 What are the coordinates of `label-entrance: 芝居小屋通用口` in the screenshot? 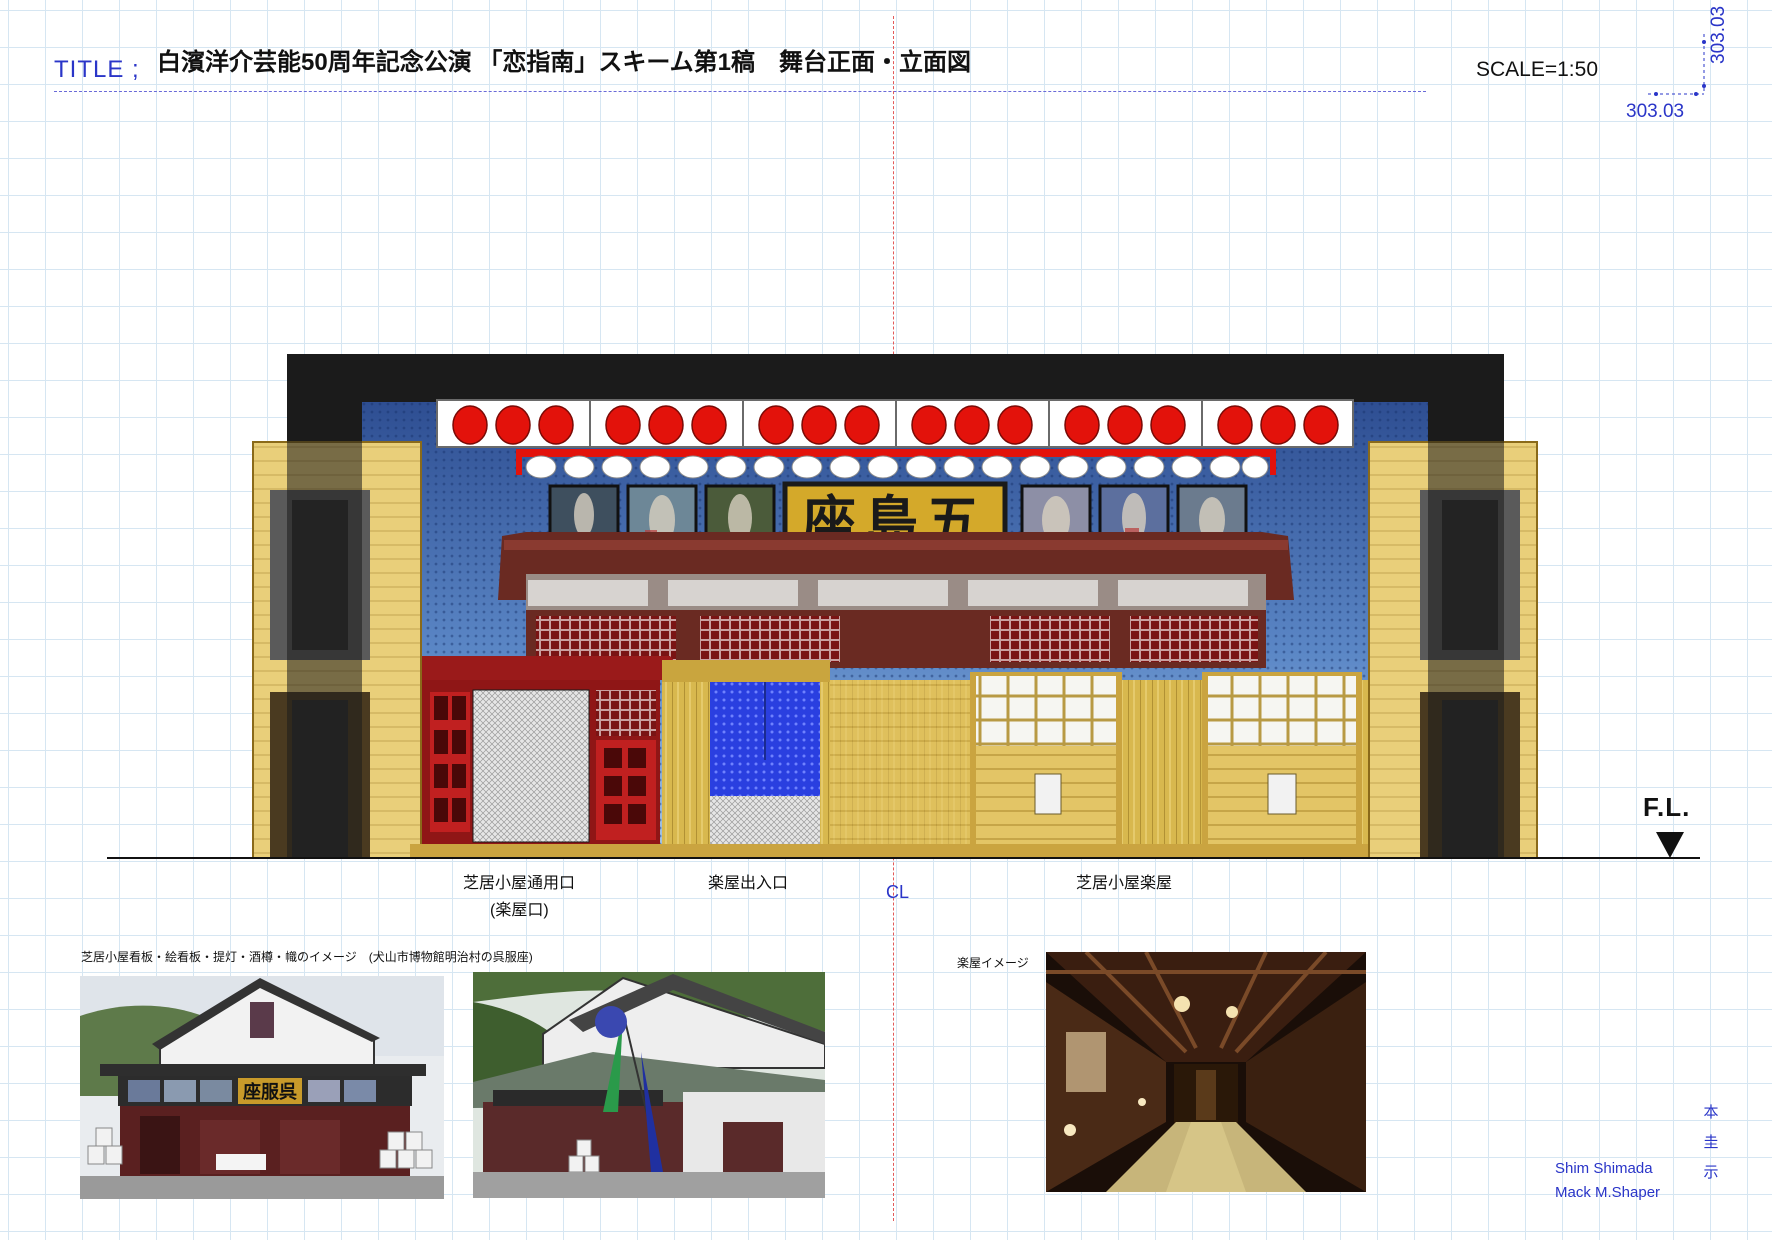 It's located at (519, 883).